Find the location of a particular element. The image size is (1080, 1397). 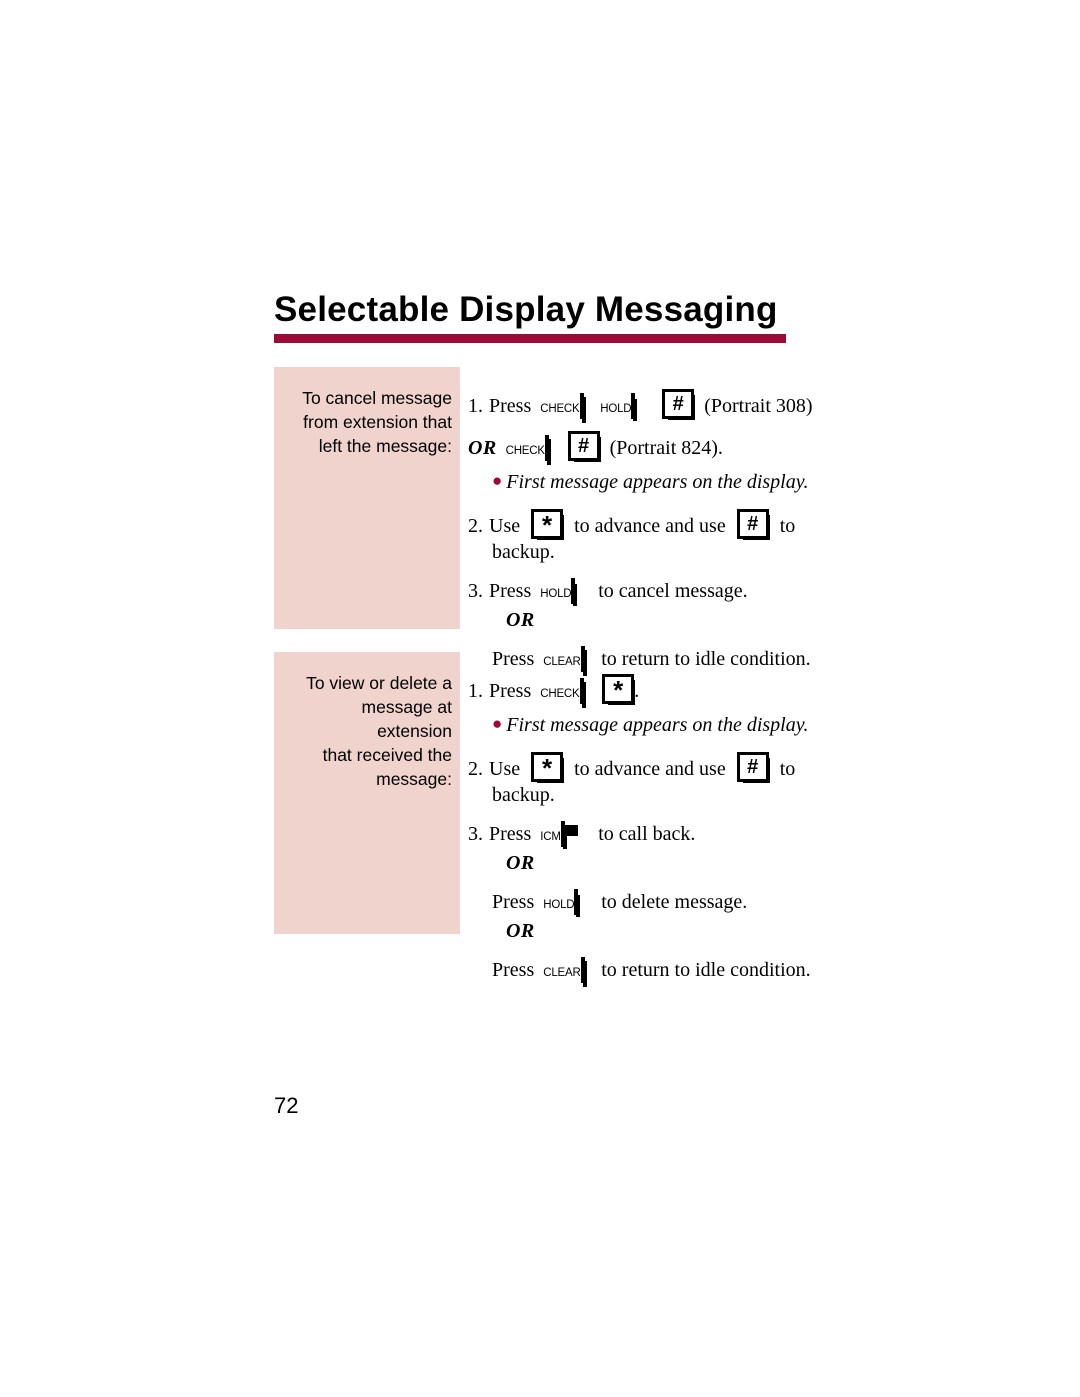

step: 2. Use * to advance and use # to backup. is located at coordinates (631, 537).